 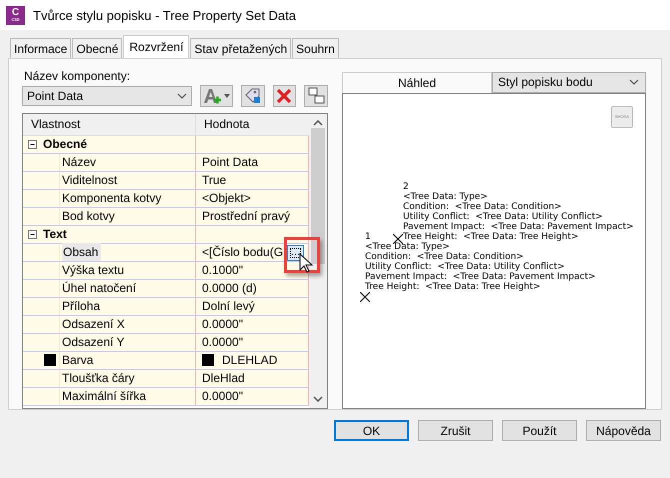 I want to click on property-name: Výška textu, so click(x=93, y=270).